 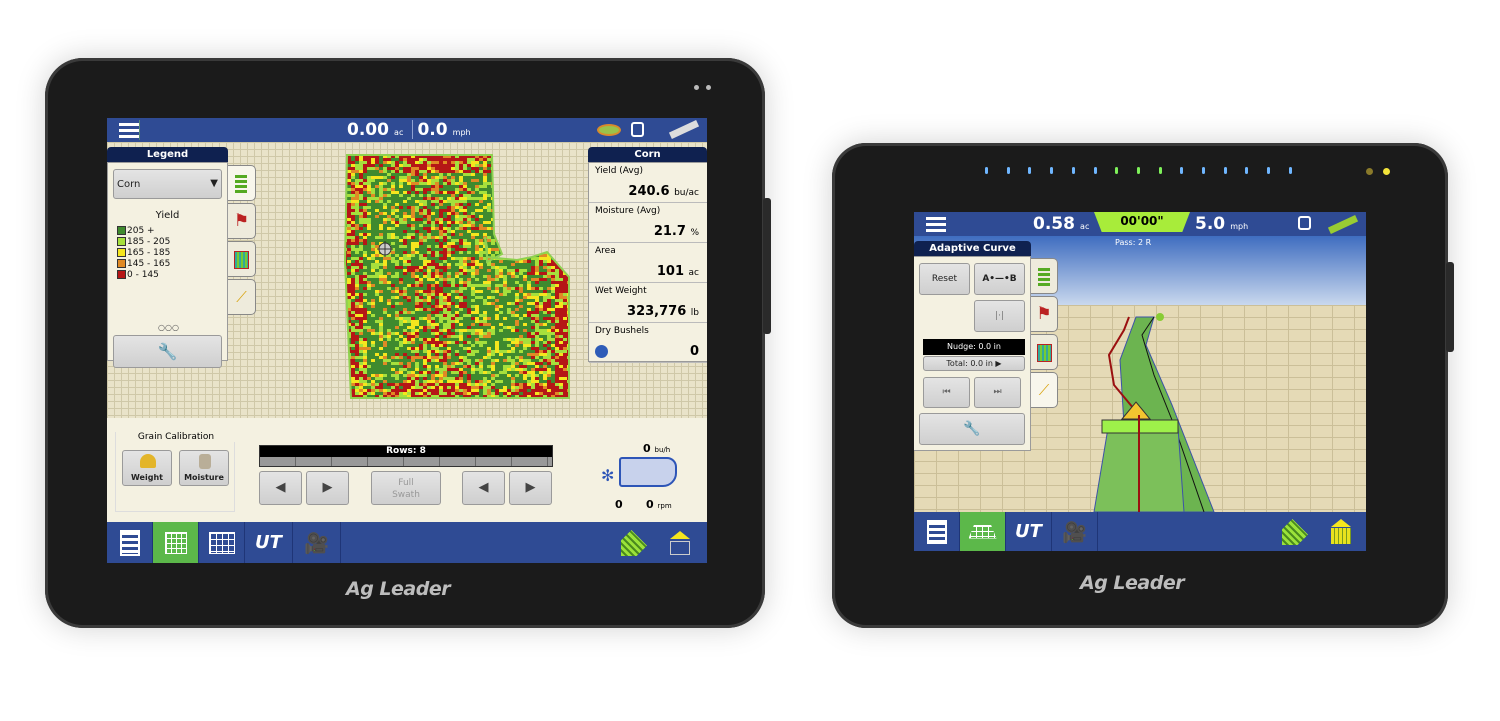 I want to click on summary-value: 323,776, so click(x=657, y=311).